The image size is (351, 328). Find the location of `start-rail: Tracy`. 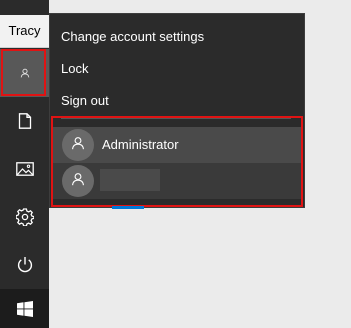

start-rail: Tracy is located at coordinates (24, 164).